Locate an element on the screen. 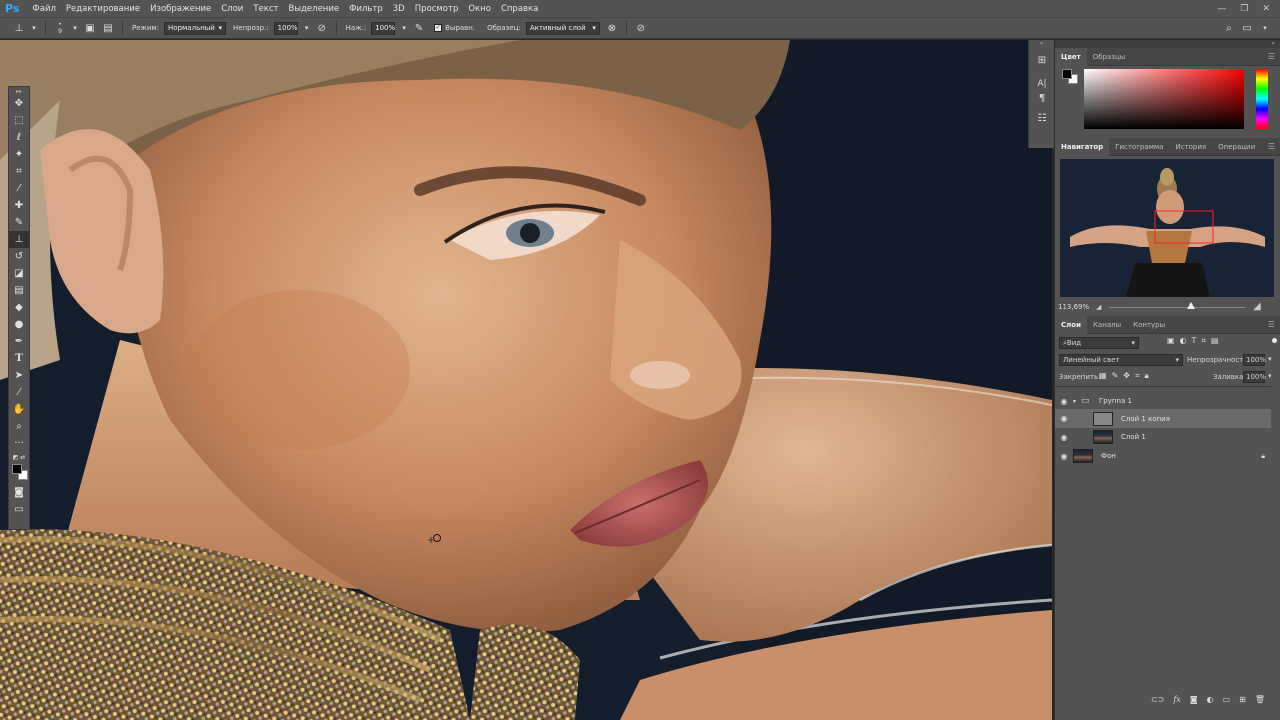  color-field is located at coordinates (1164, 99).